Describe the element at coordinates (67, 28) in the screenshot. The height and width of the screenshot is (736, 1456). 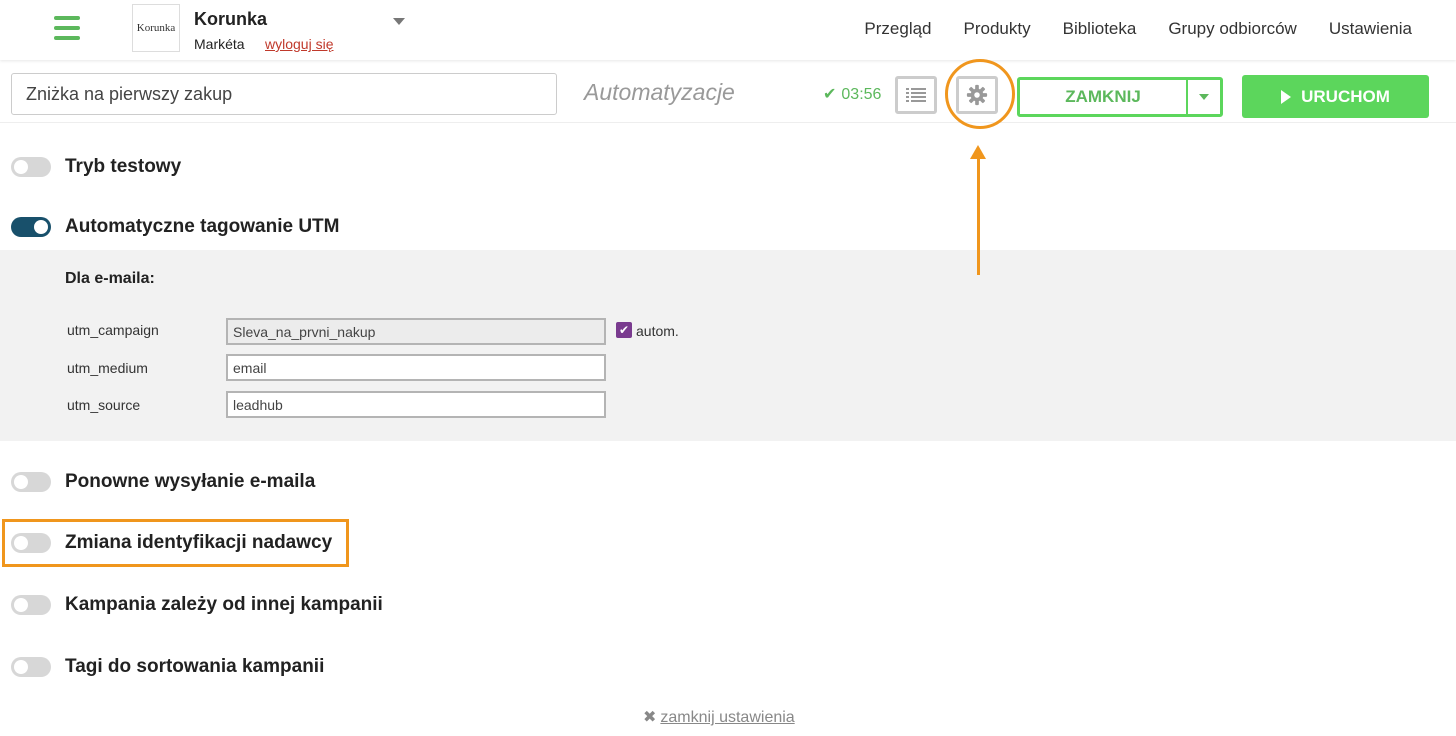
I see `hamburger-menu-icon` at that location.